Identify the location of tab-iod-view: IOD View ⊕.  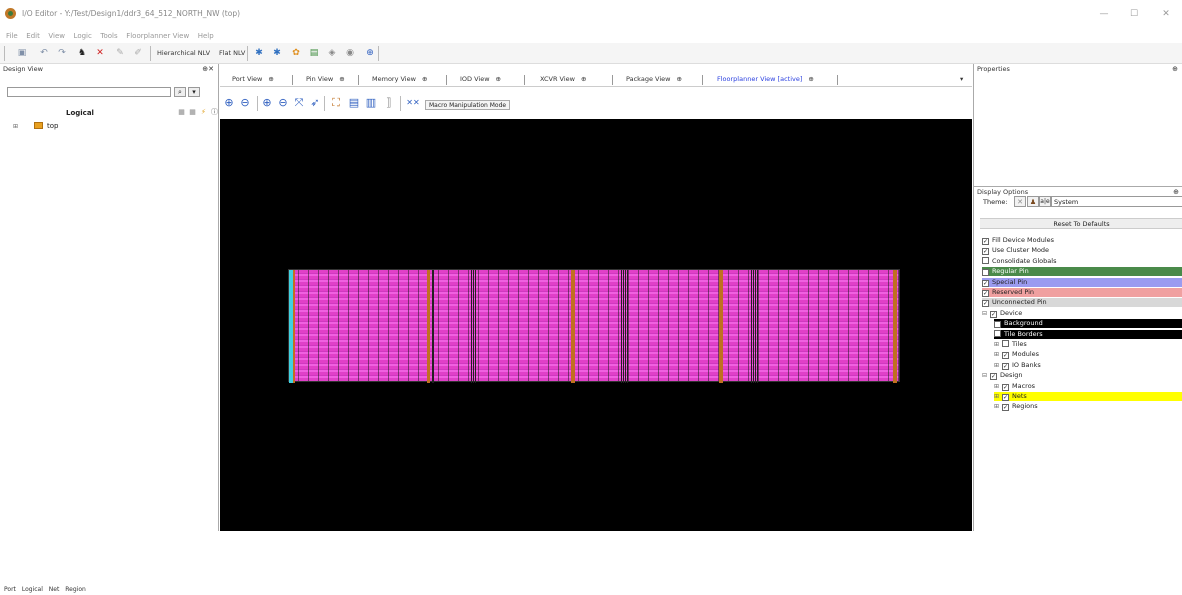
(480, 79).